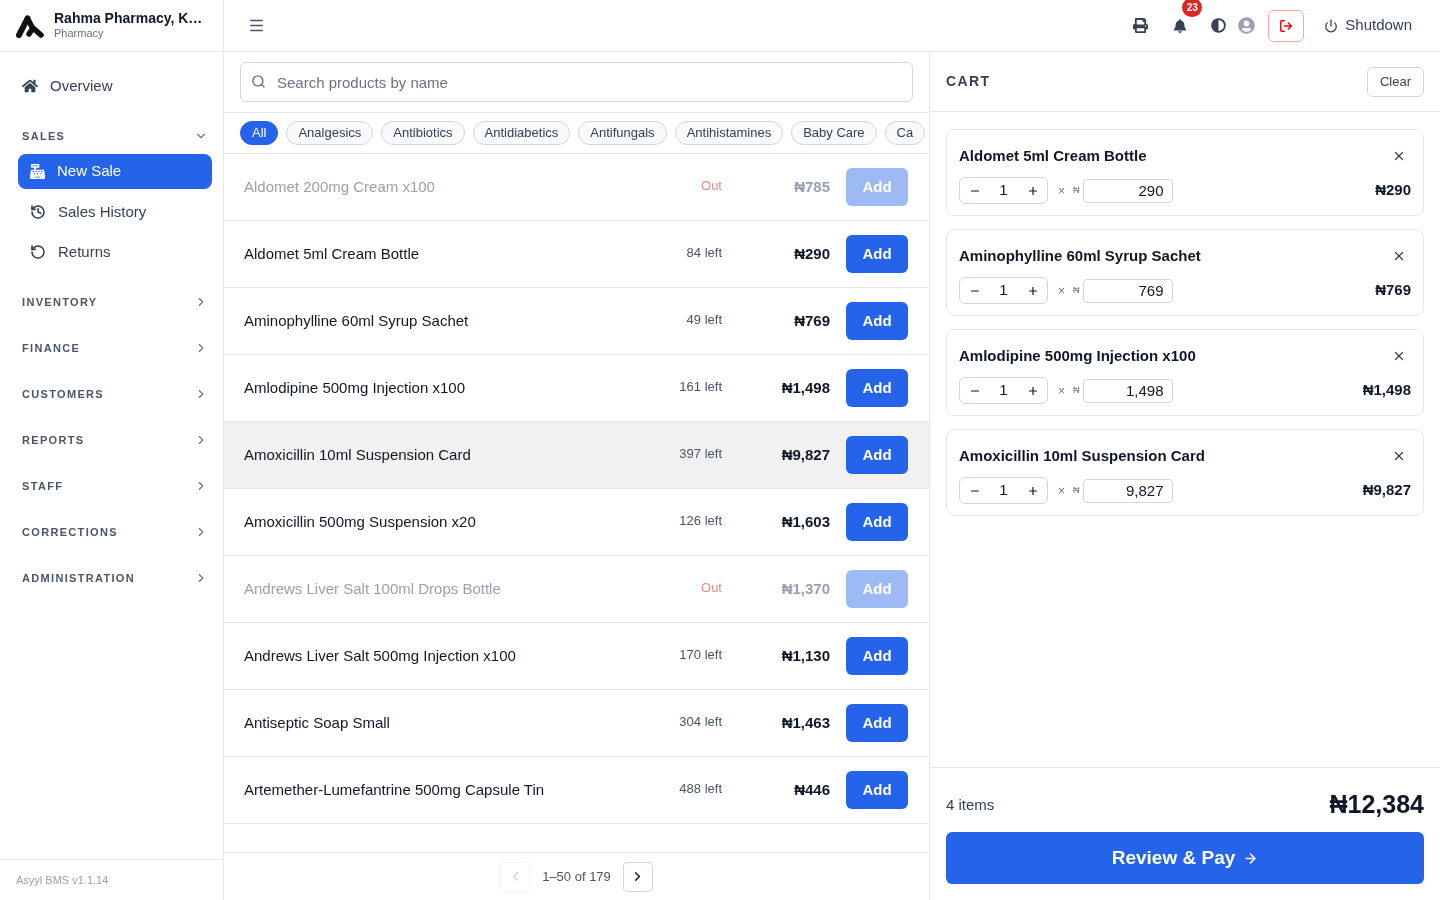 The image size is (1440, 900). What do you see at coordinates (805, 588) in the screenshot?
I see `product-price: ₦1,370` at bounding box center [805, 588].